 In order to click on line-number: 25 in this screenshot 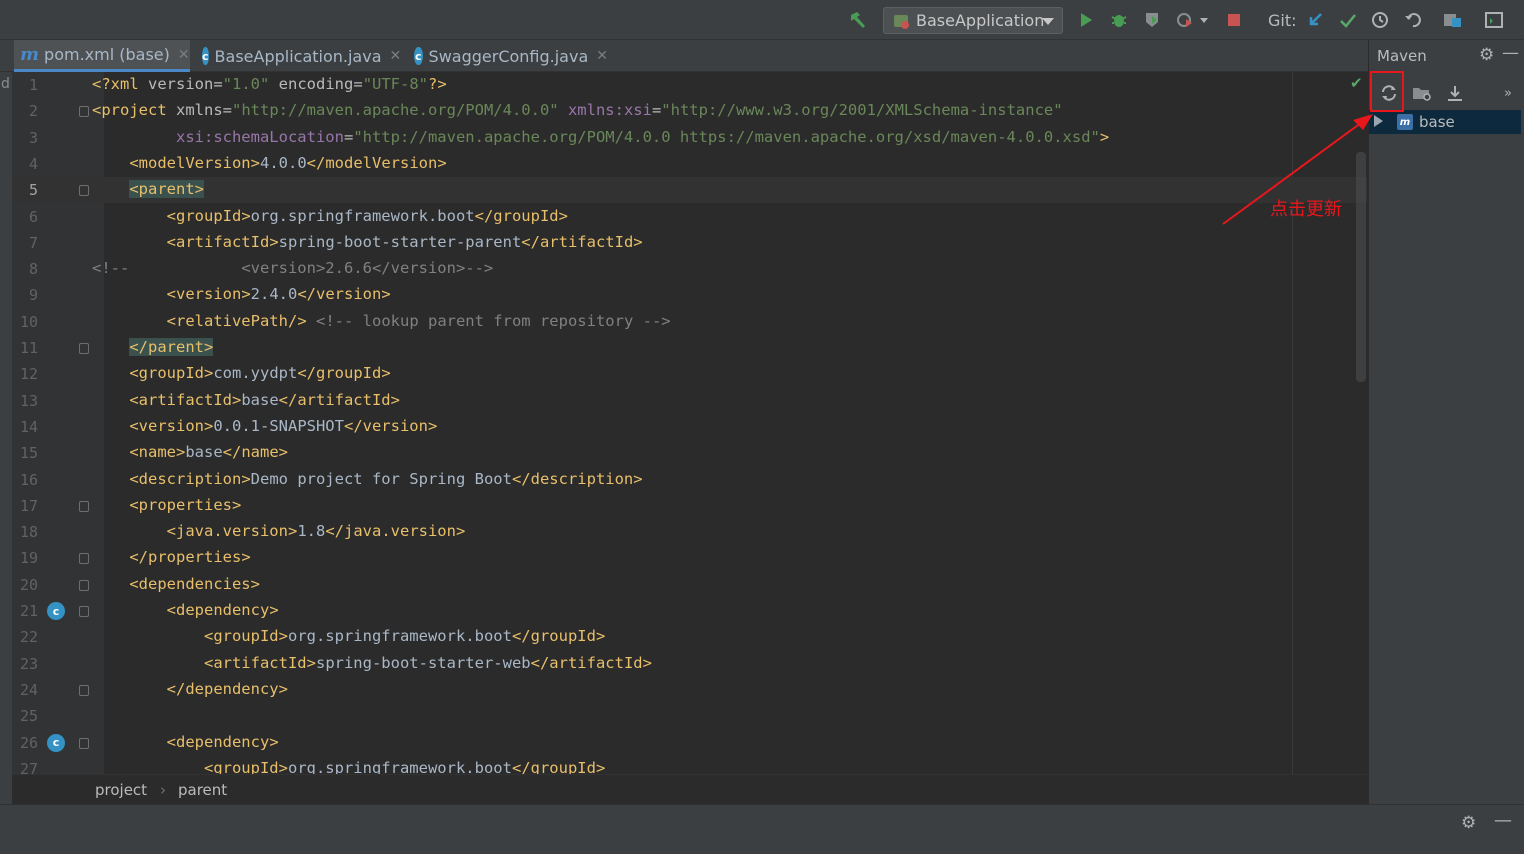, I will do `click(28, 716)`.